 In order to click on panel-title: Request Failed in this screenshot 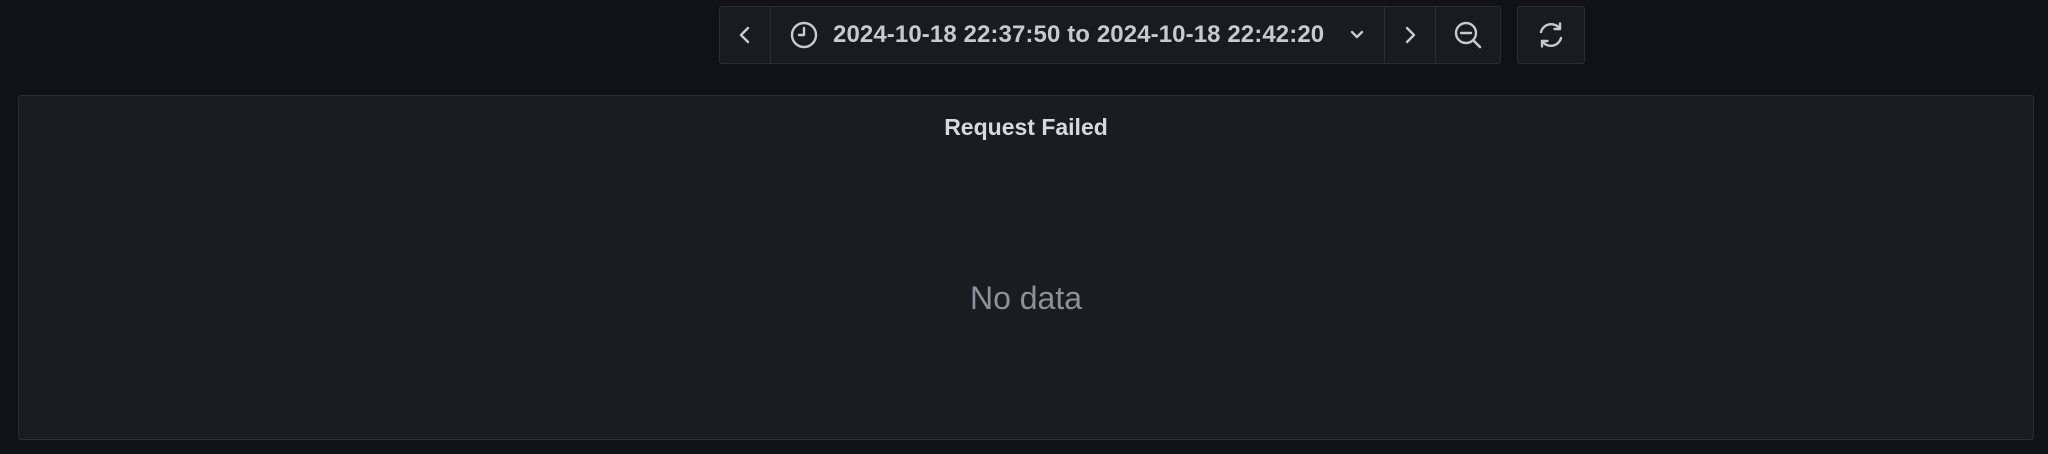, I will do `click(1026, 127)`.